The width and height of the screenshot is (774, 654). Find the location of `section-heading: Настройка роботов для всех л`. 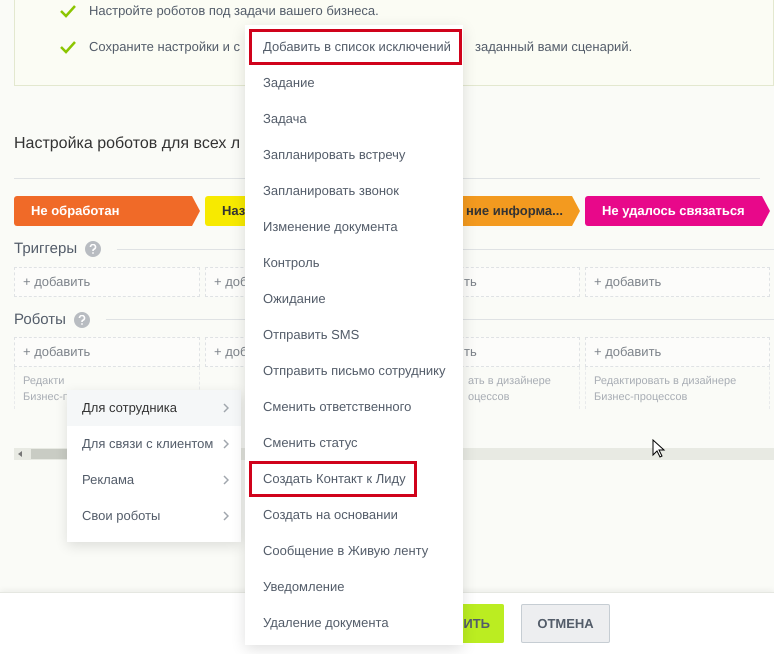

section-heading: Настройка роботов для всех л is located at coordinates (127, 143).